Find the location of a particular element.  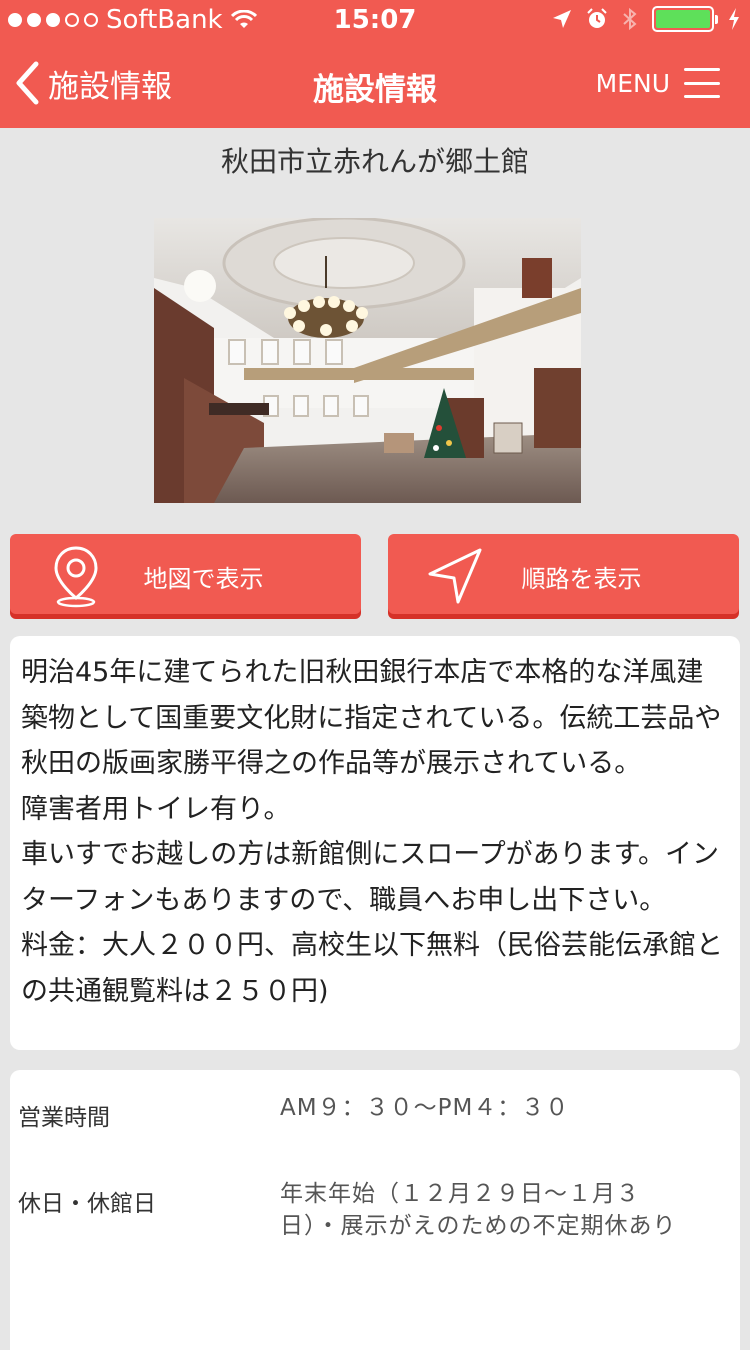

location-arrow-icon is located at coordinates (562, 19).